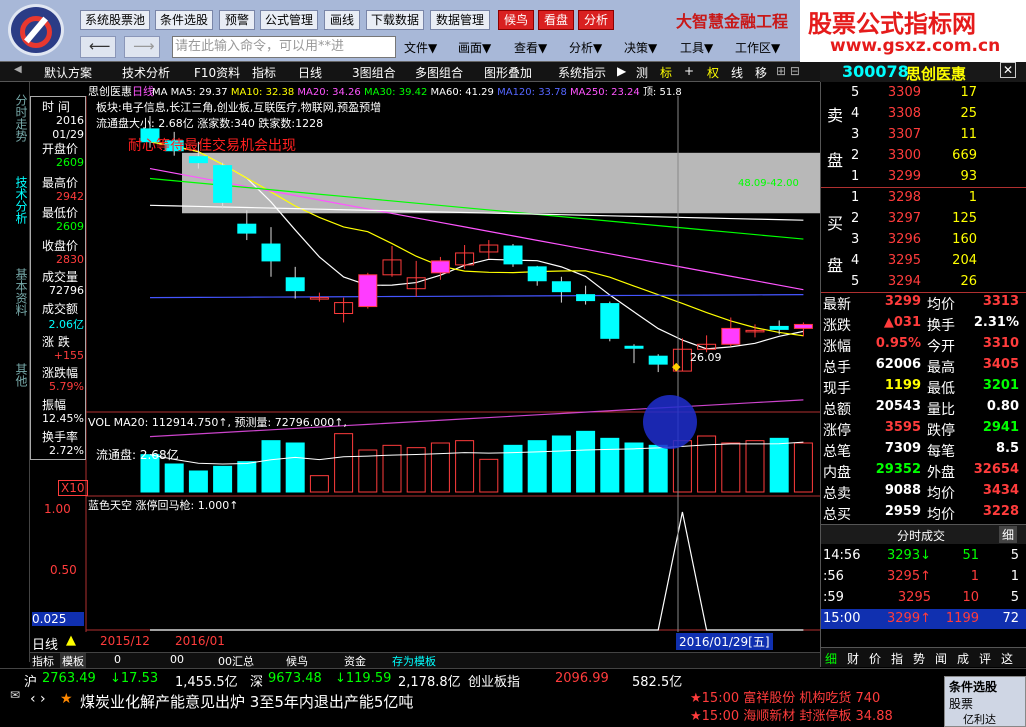 Image resolution: width=1026 pixels, height=727 pixels. I want to click on level: 2, so click(855, 218).